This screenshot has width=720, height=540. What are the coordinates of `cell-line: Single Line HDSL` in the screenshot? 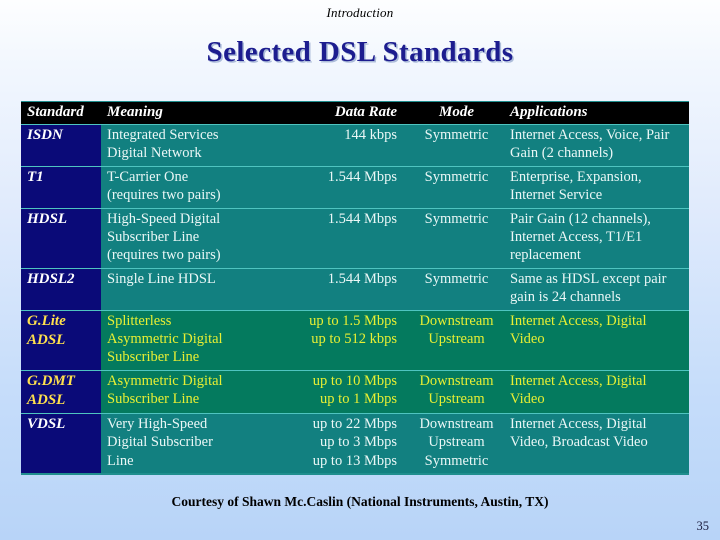 It's located at (161, 278).